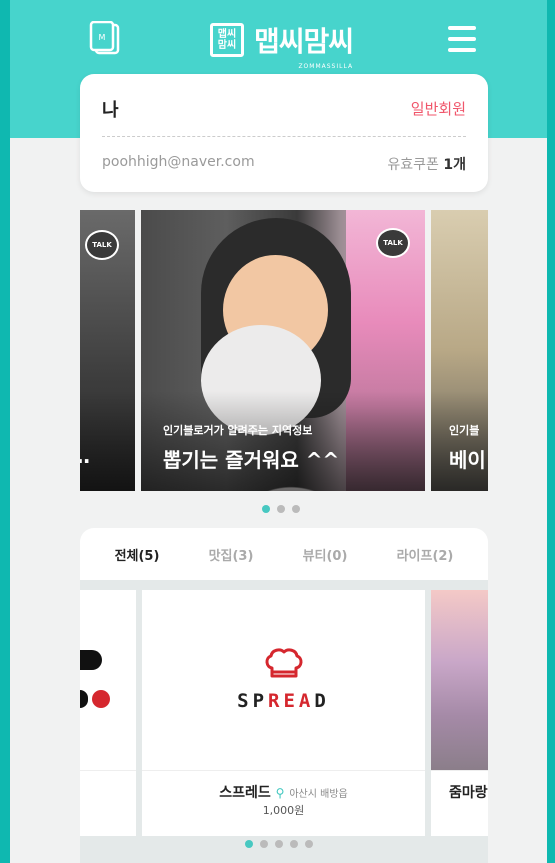  I want to click on logo-text-wrap: 맵씨맘씨 ZOMMASSILLA, so click(304, 45).